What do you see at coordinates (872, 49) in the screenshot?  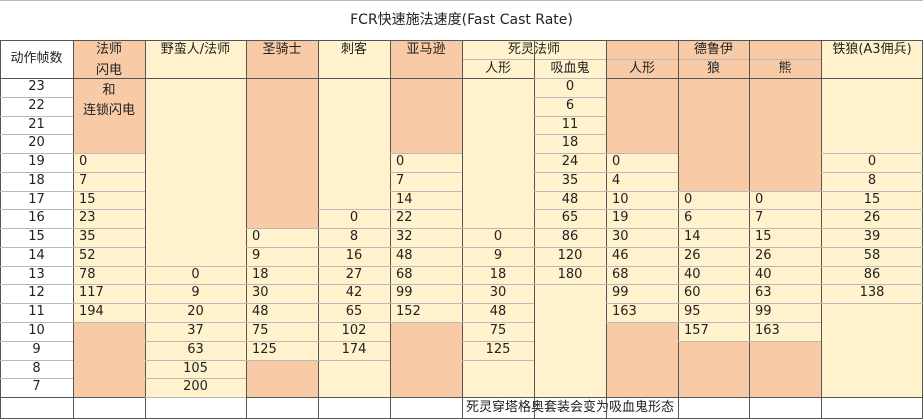 I see `header-iron-wolf: 铁狼(A3佣兵)` at bounding box center [872, 49].